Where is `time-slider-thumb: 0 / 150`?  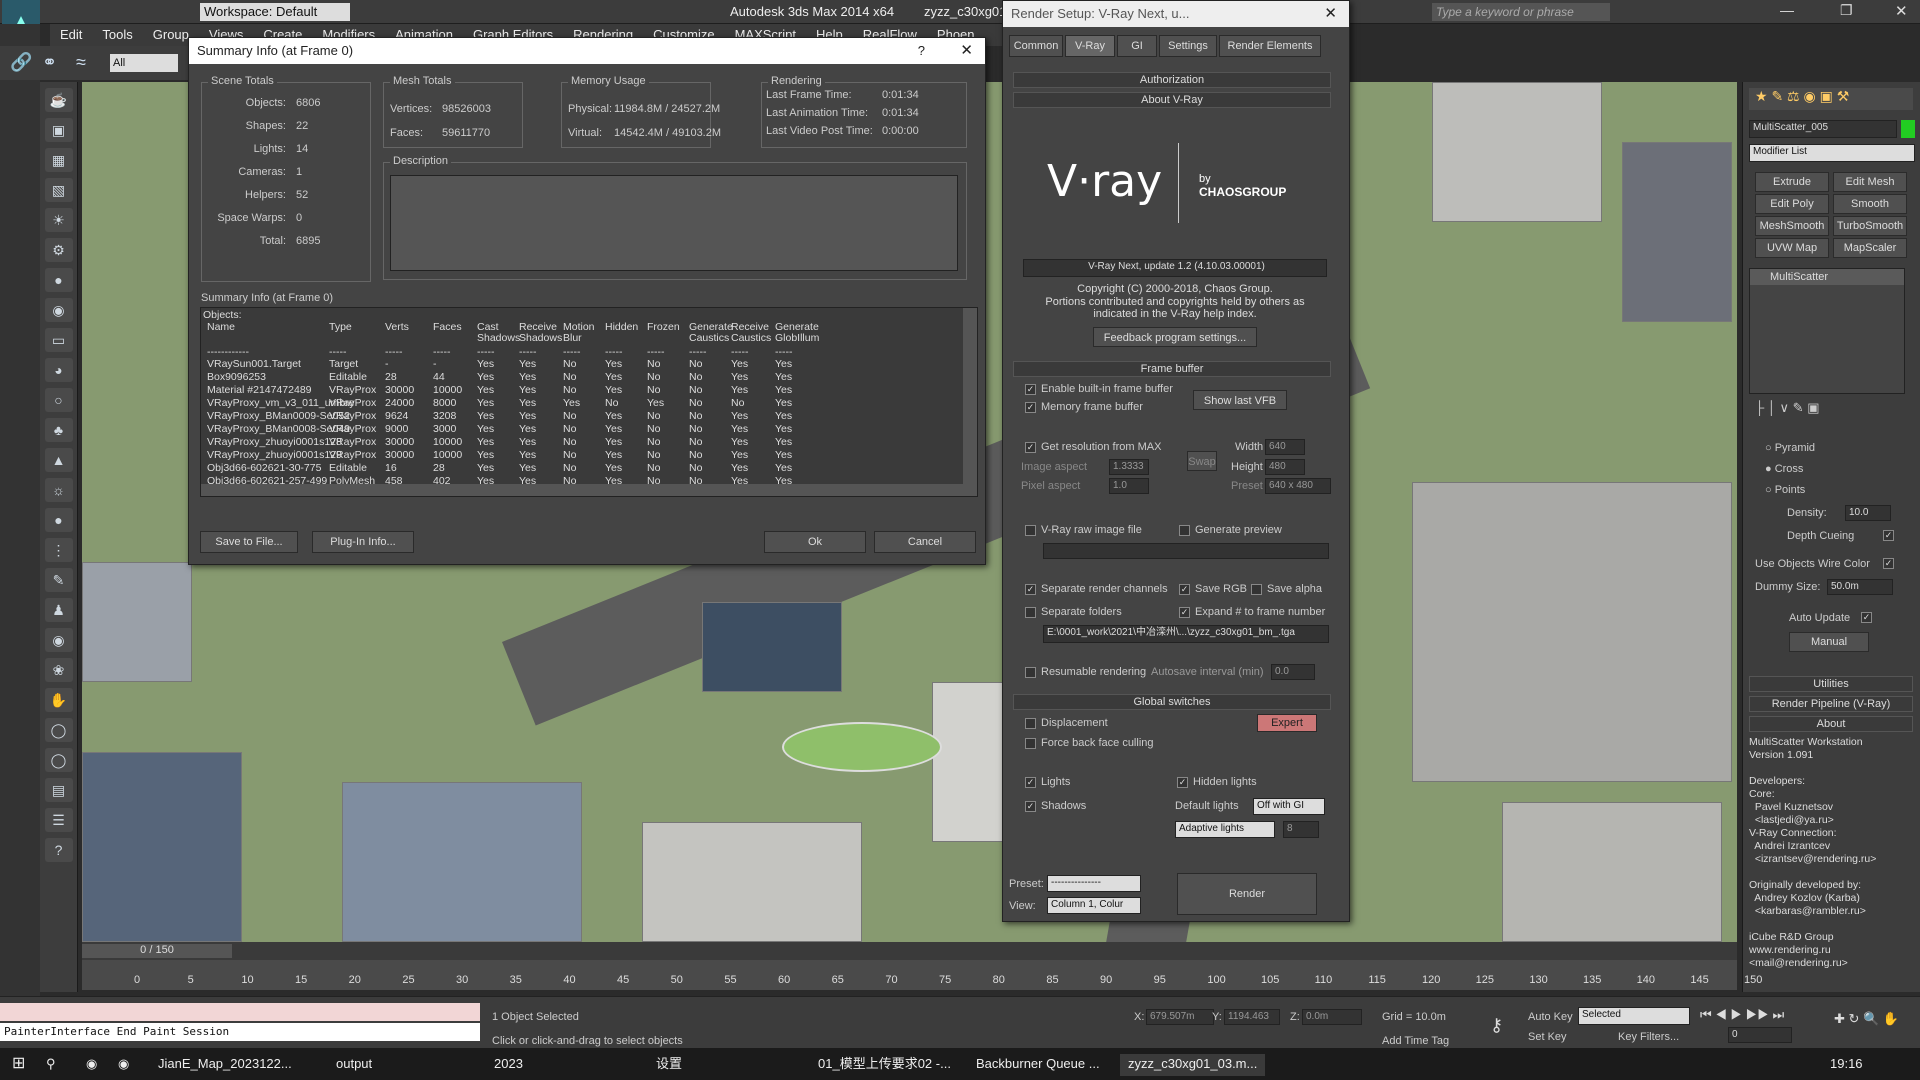
time-slider-thumb: 0 / 150 is located at coordinates (157, 951).